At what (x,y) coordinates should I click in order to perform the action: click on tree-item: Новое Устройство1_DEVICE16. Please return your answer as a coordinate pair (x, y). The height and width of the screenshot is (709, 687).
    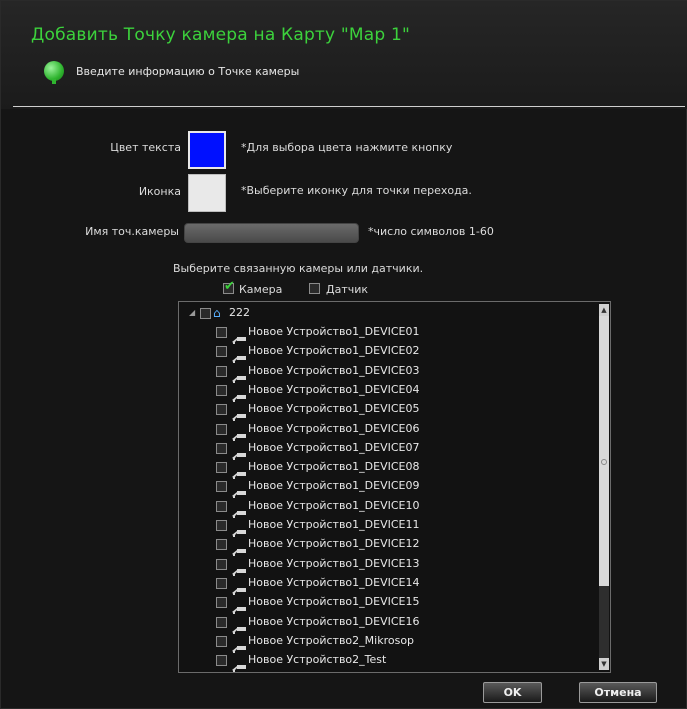
    Looking at the image, I should click on (384, 623).